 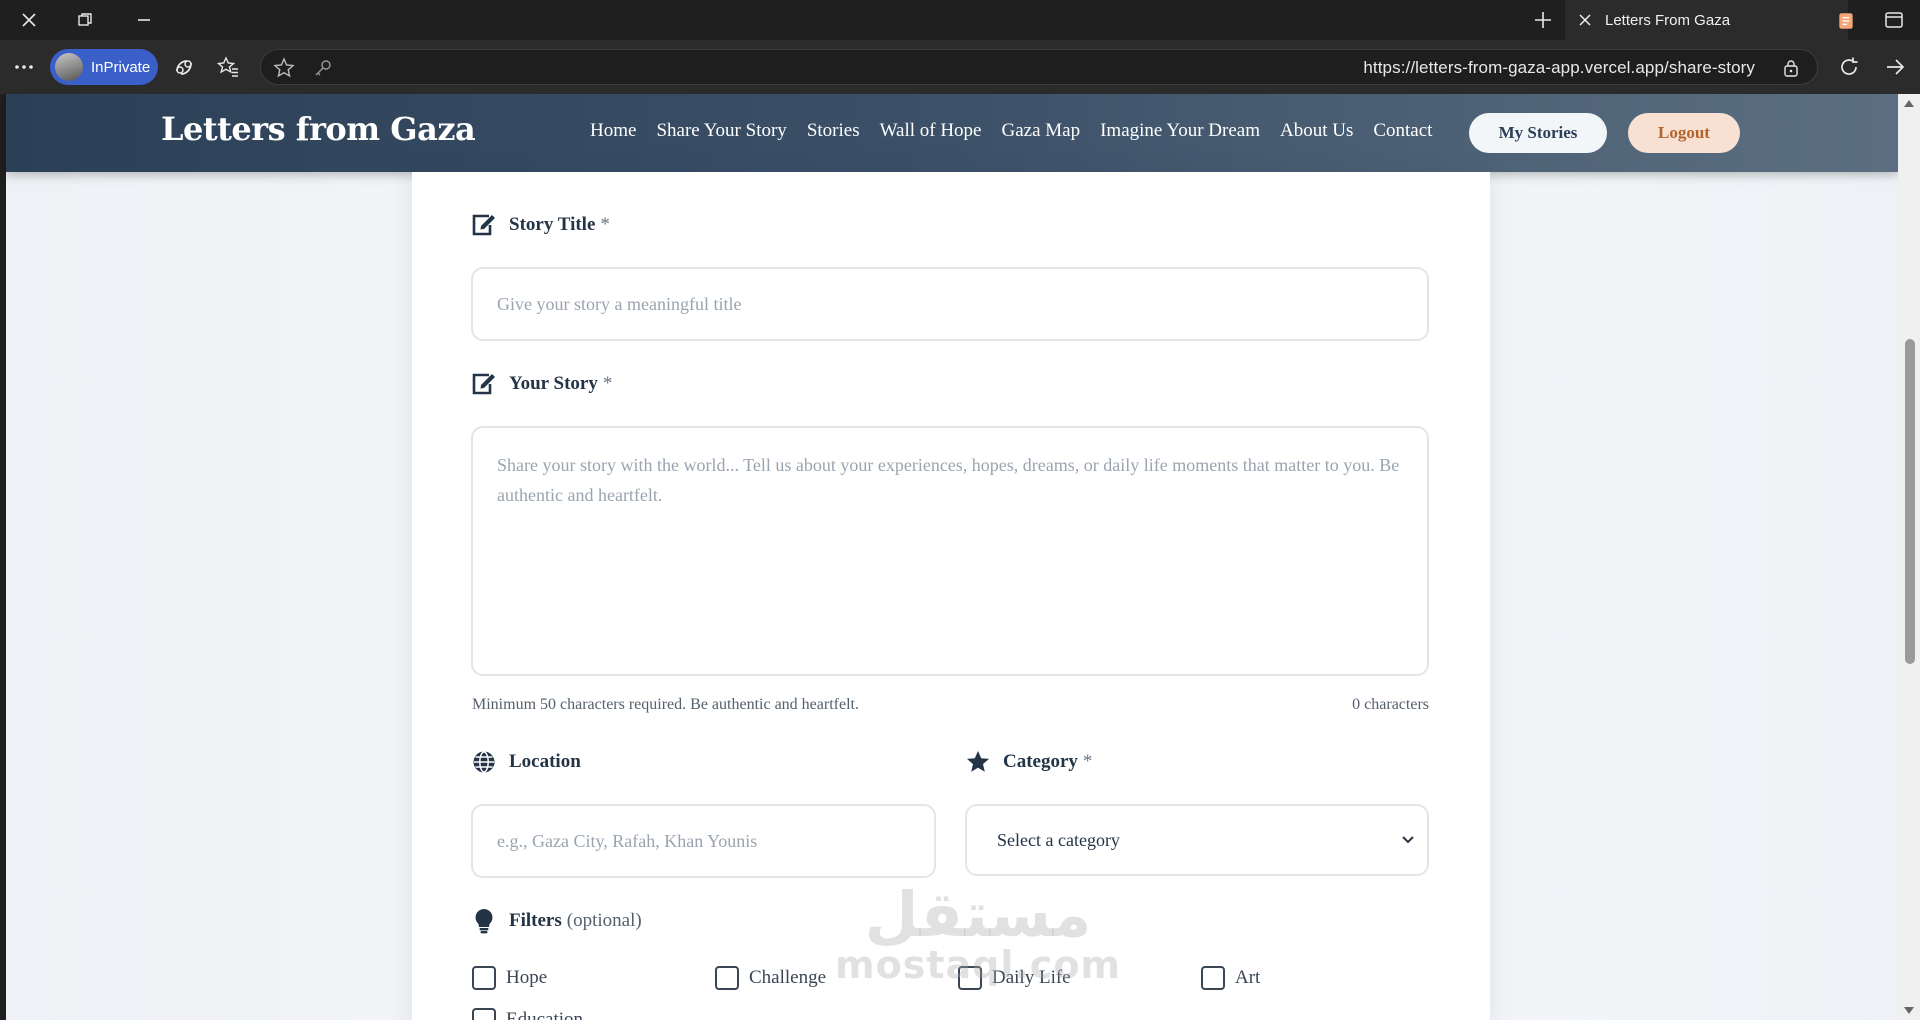 I want to click on nav-wall-of-hope: Wall of Hope, so click(x=931, y=131).